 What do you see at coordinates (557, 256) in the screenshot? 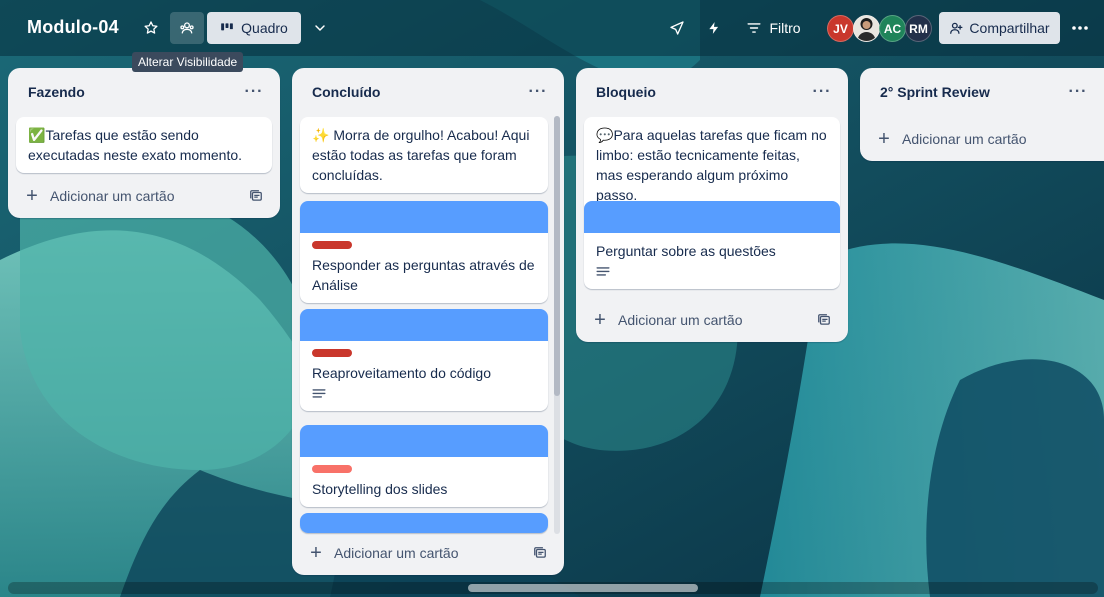
I see `list-scrollbar-thumb` at bounding box center [557, 256].